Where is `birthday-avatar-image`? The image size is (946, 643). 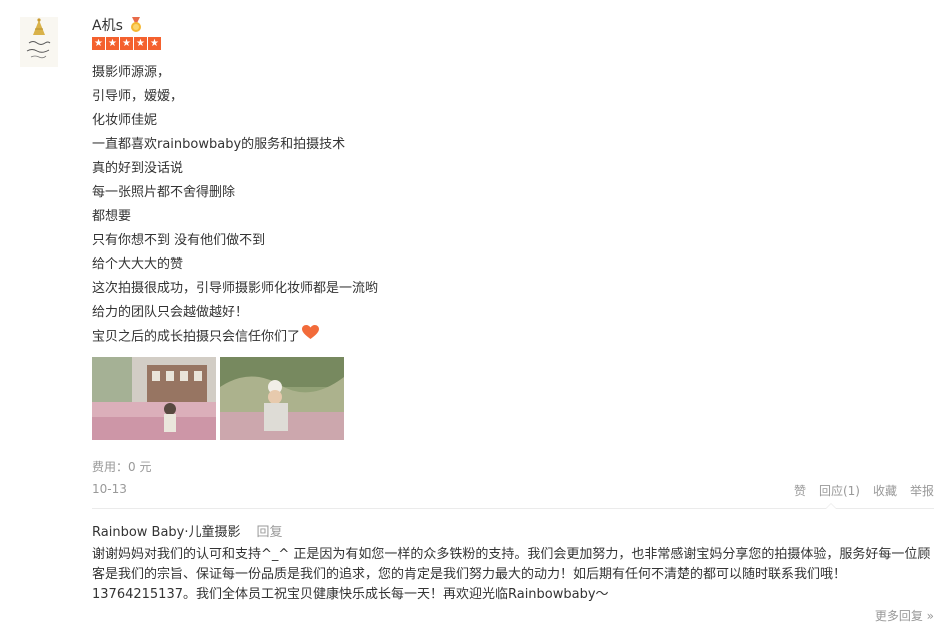
birthday-avatar-image is located at coordinates (39, 42).